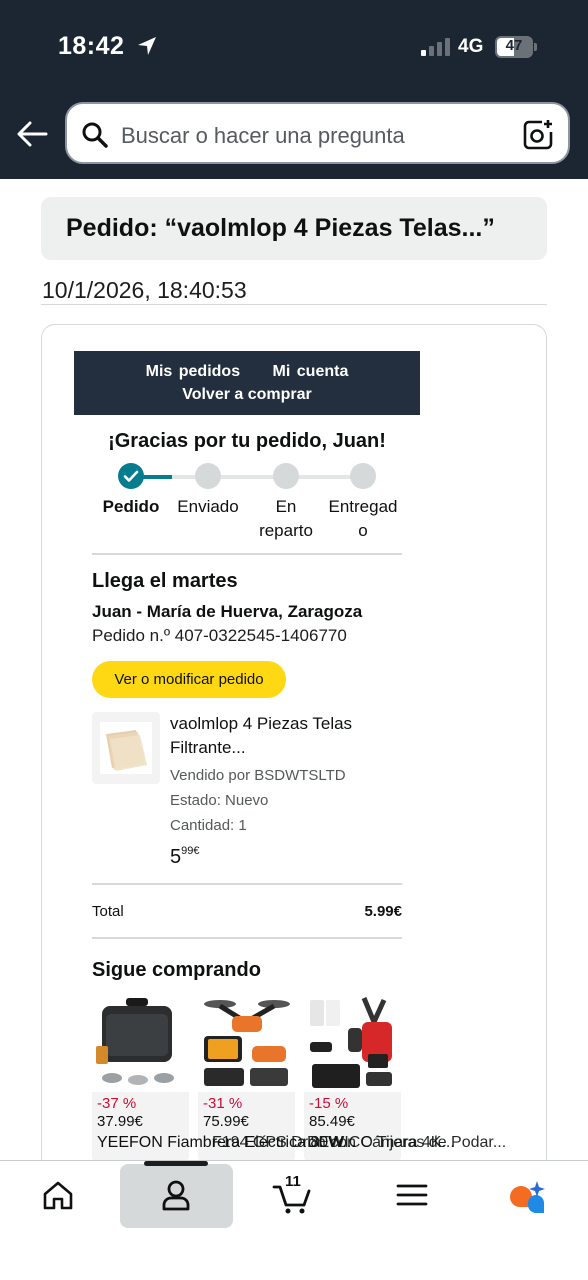  Describe the element at coordinates (280, 228) in the screenshot. I see `order-title: Pedido: “vaolmlop 4 Piezas Telas...”` at that location.